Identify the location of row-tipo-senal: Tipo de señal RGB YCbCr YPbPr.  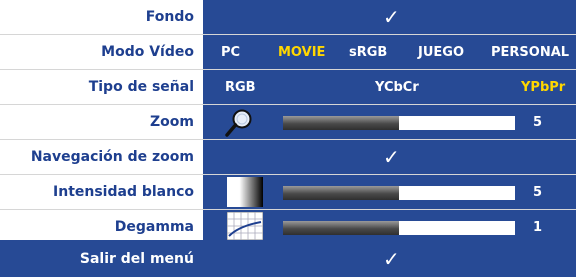
(288, 87).